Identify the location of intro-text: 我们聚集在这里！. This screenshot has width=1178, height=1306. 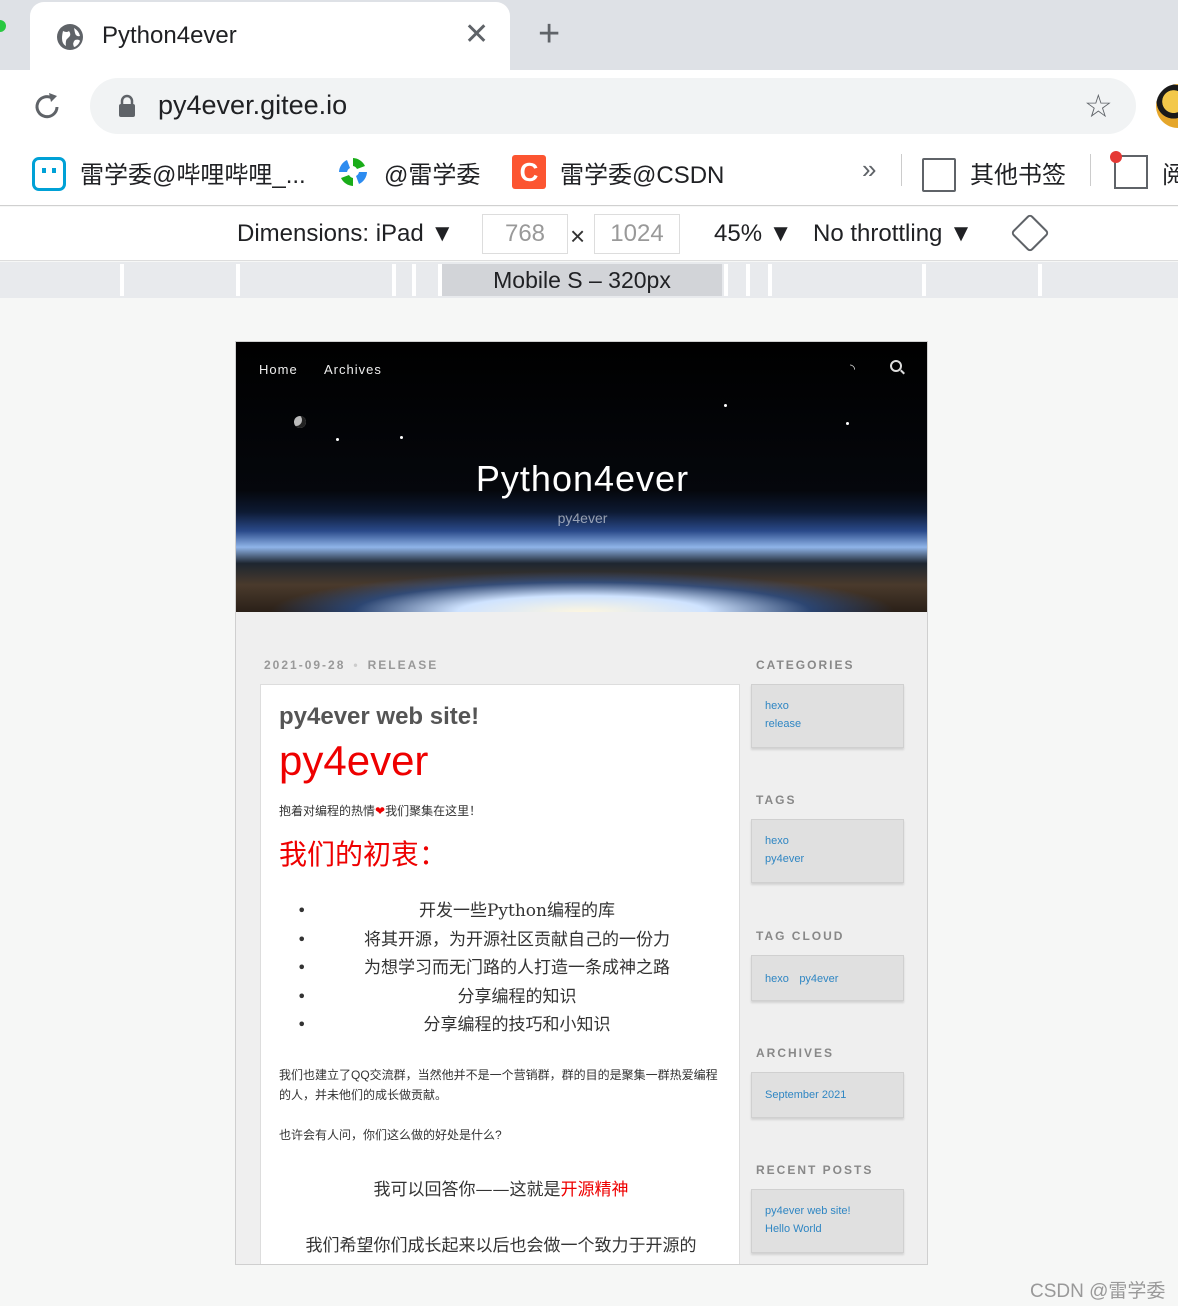
(433, 811).